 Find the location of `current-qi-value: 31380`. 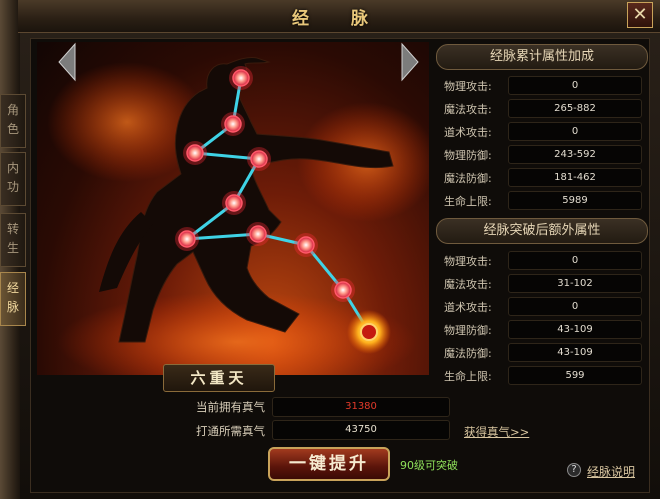

current-qi-value: 31380 is located at coordinates (361, 407).